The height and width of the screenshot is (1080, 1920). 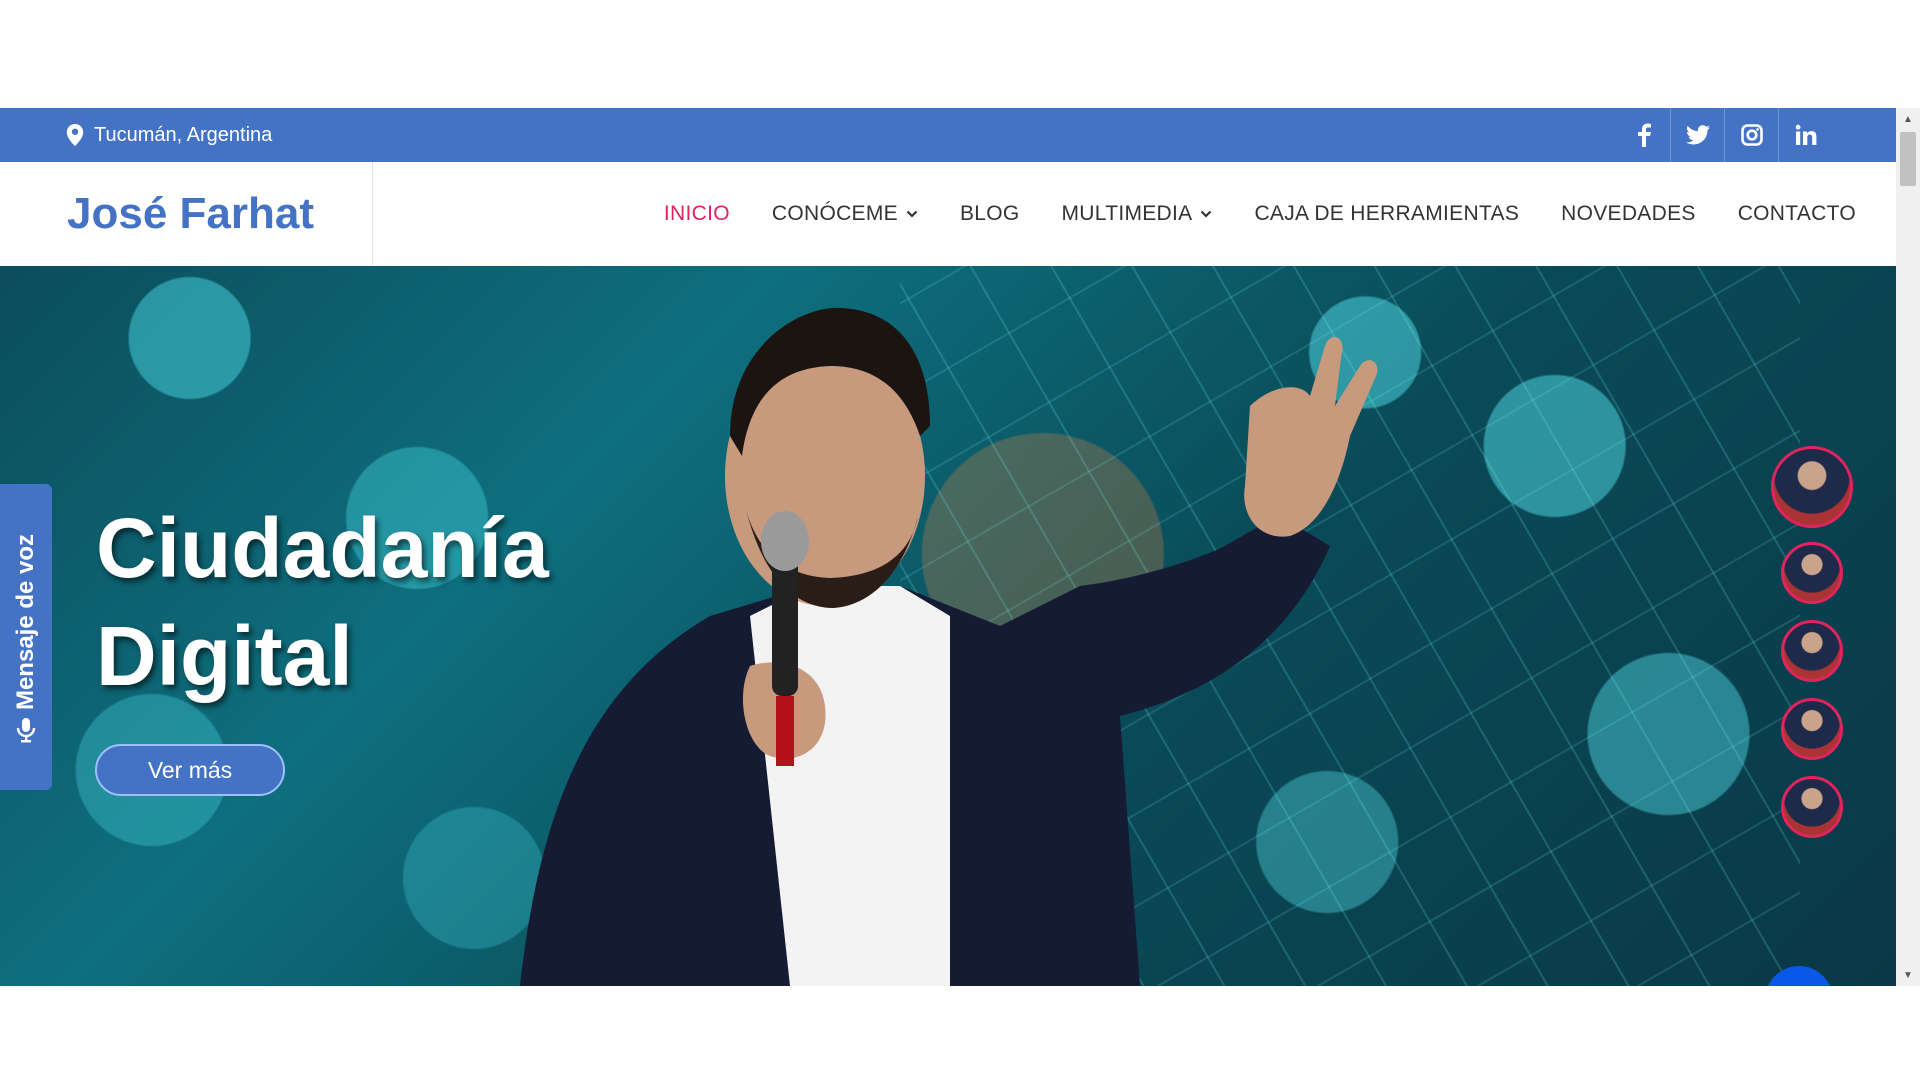 I want to click on nav-item-contacto: CONTACTO, so click(x=1797, y=214).